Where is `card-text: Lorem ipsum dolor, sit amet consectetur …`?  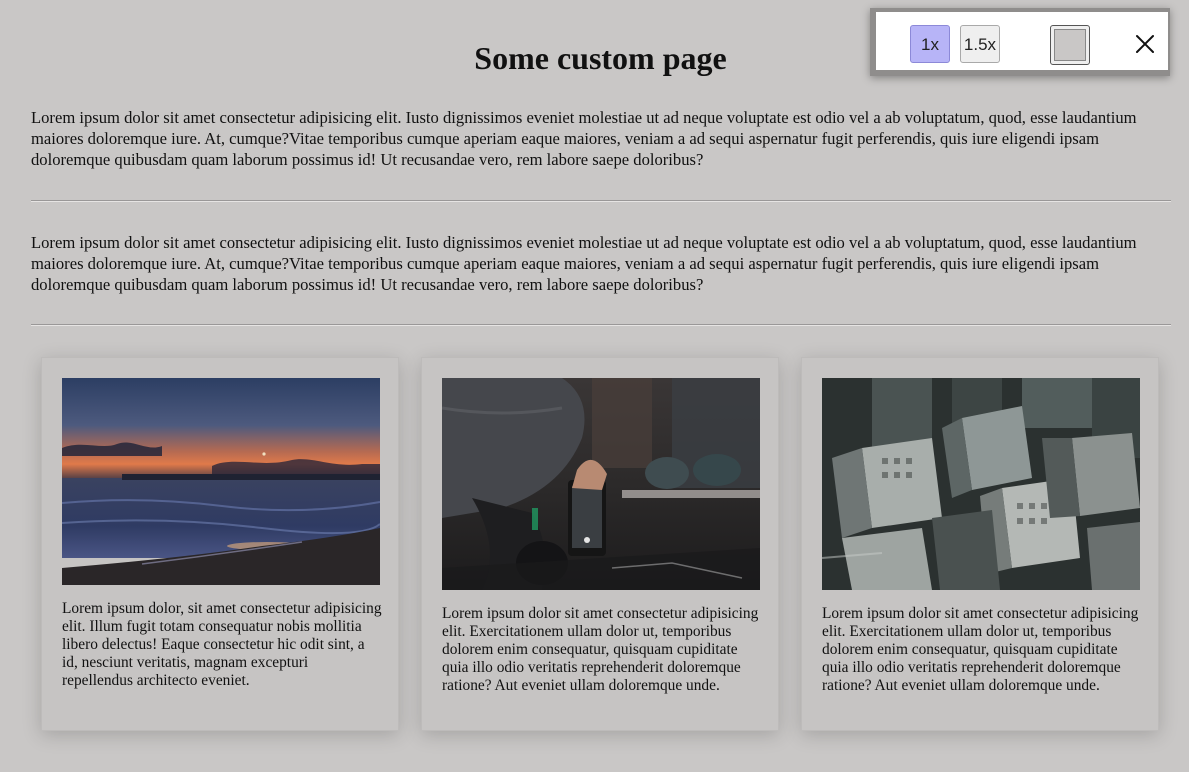 card-text: Lorem ipsum dolor, sit amet consectetur … is located at coordinates (222, 644).